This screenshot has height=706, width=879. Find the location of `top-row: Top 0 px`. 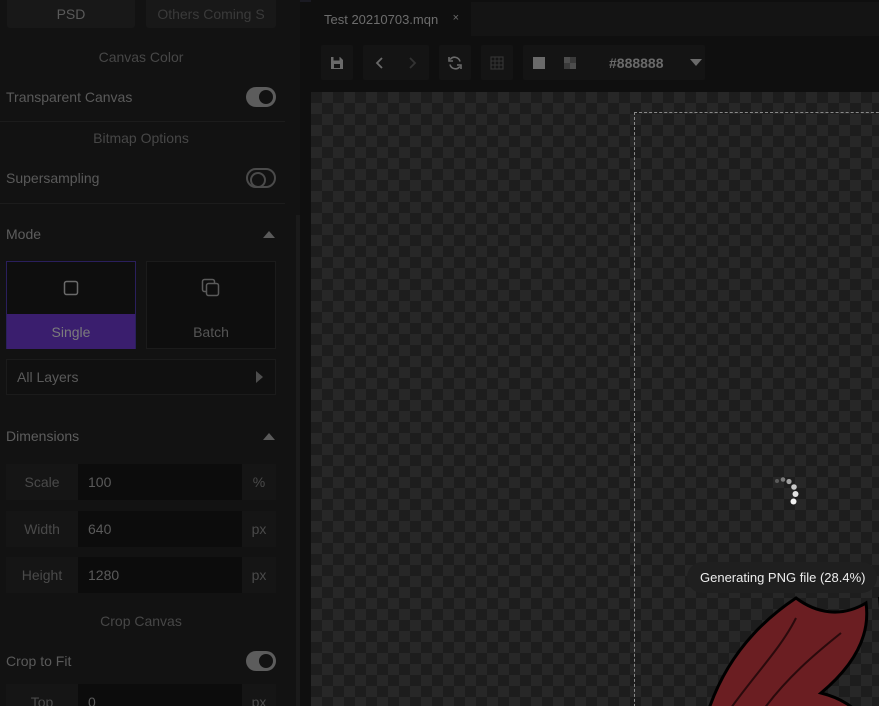

top-row: Top 0 px is located at coordinates (141, 695).